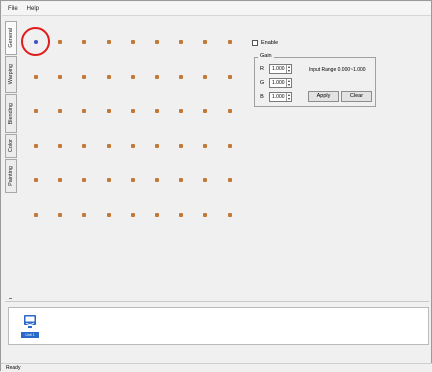  I want to click on menu-help: Help, so click(33, 9).